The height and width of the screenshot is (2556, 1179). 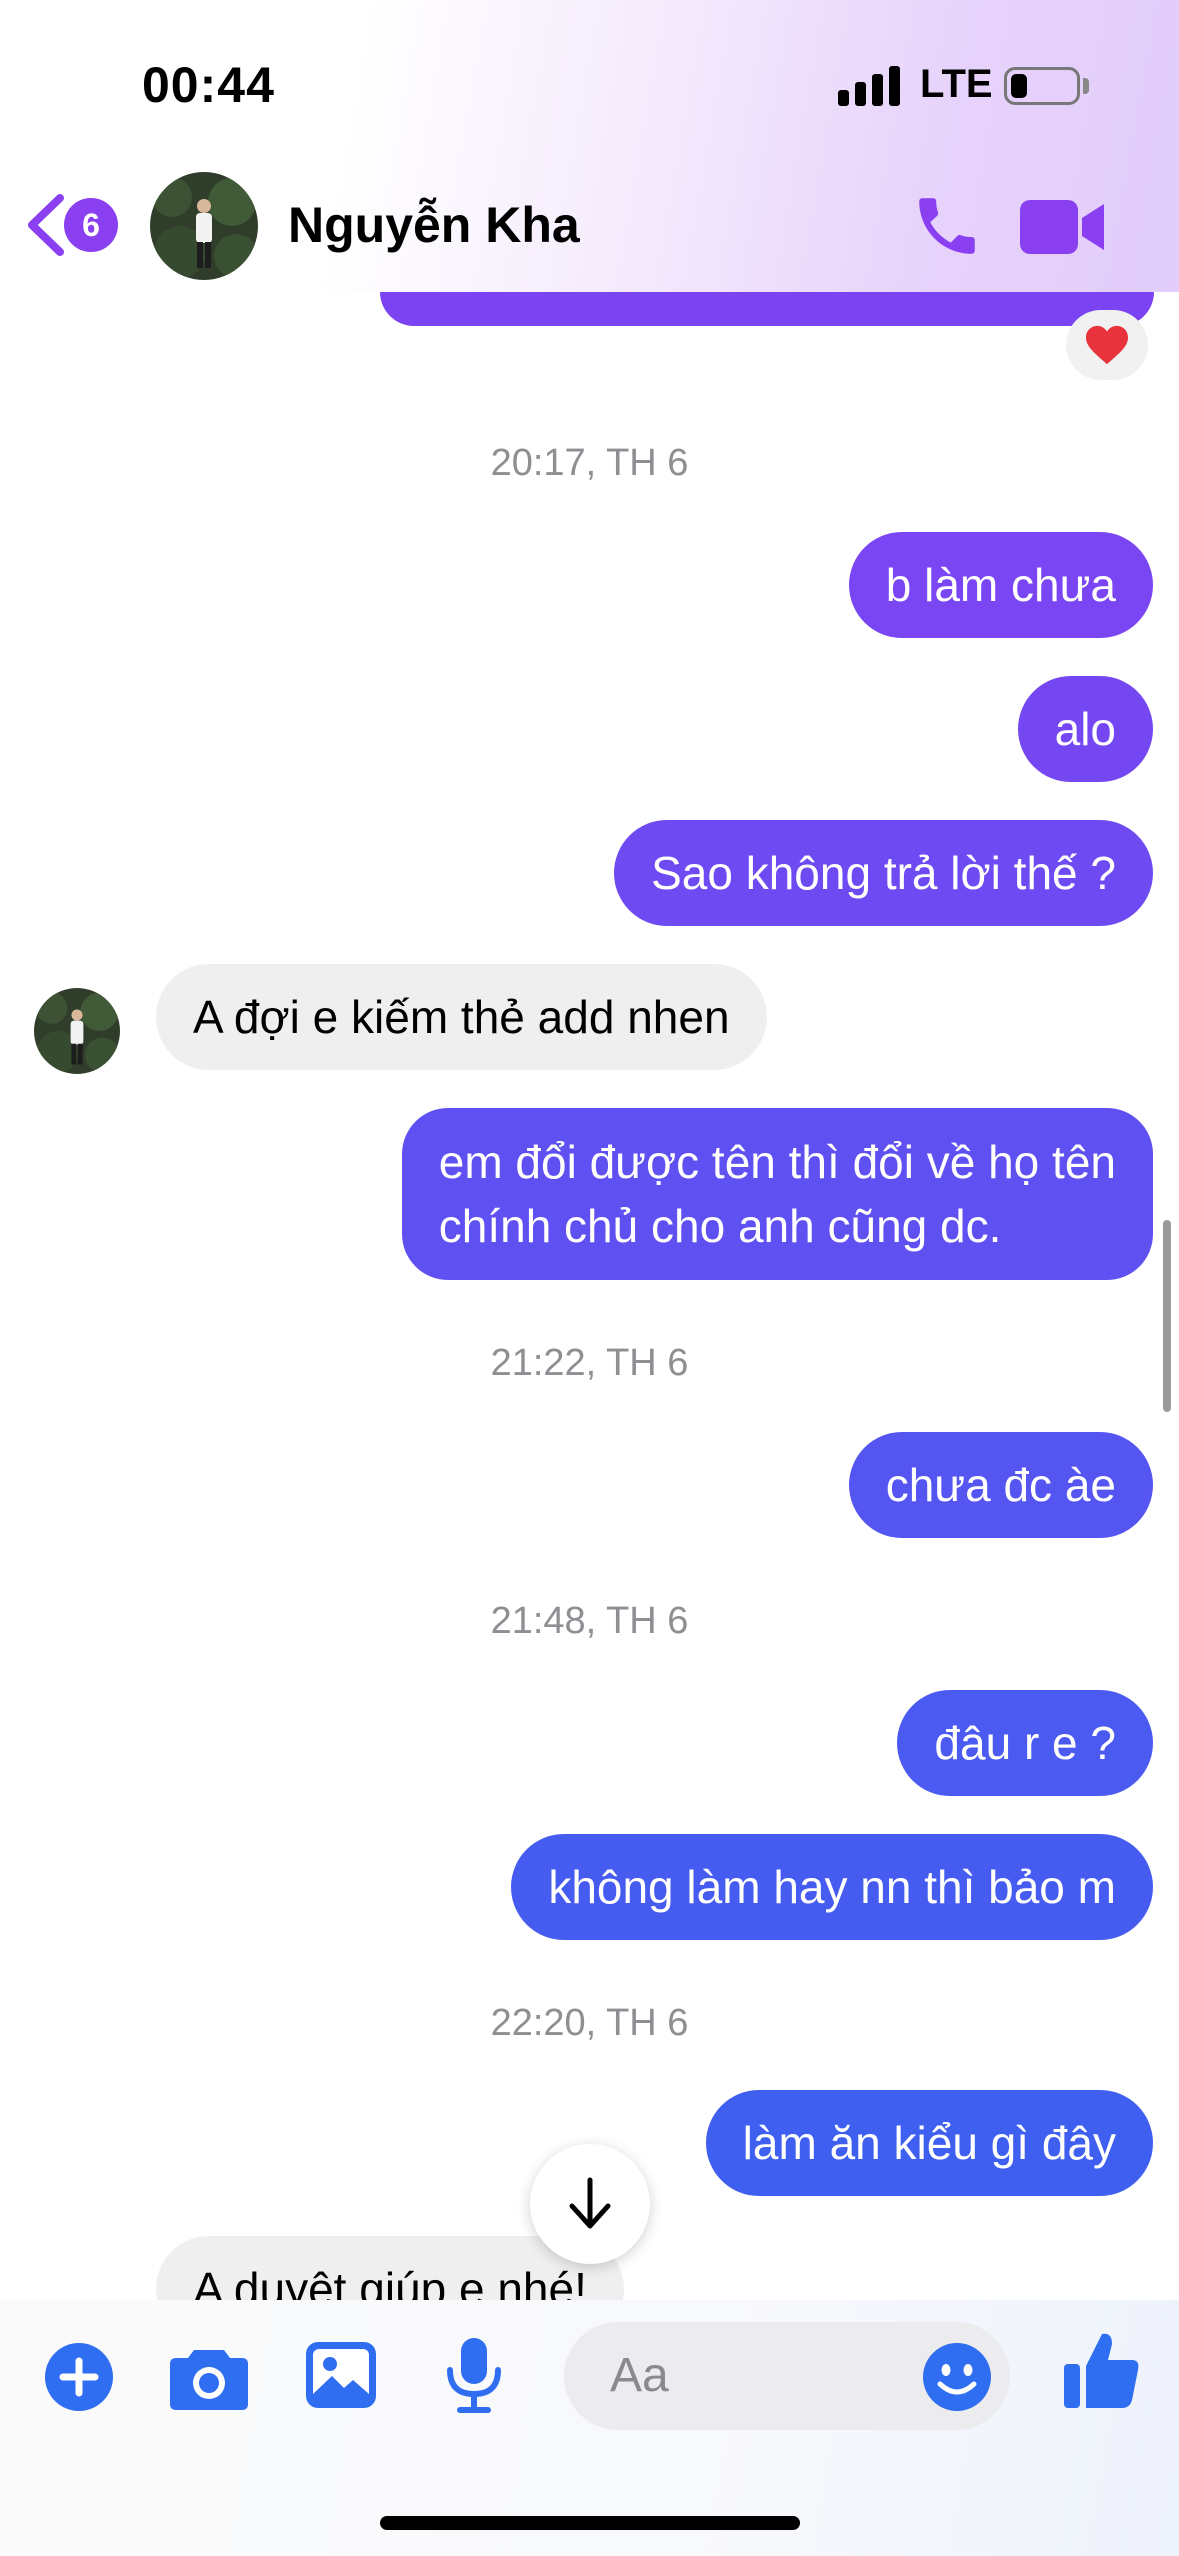 I want to click on scroll-to-bottom-button, so click(x=590, y=2204).